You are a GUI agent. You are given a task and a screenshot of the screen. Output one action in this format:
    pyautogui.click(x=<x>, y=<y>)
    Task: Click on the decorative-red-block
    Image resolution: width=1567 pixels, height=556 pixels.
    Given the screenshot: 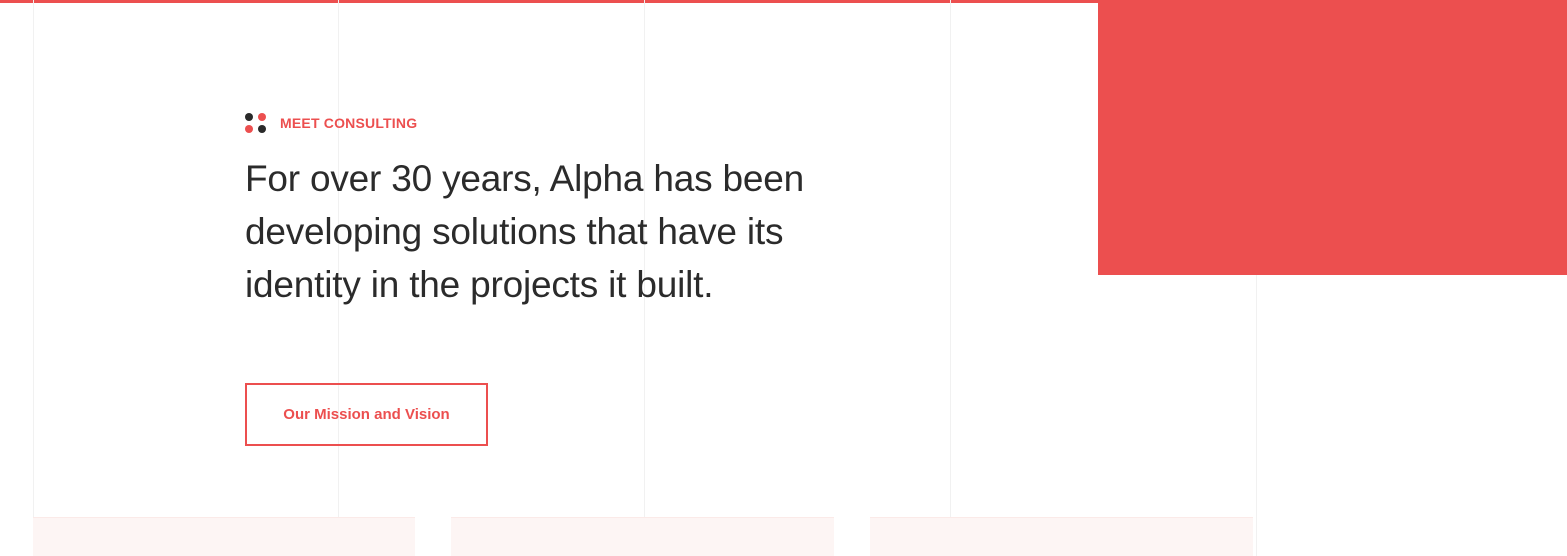 What is the action you would take?
    pyautogui.click(x=1332, y=137)
    